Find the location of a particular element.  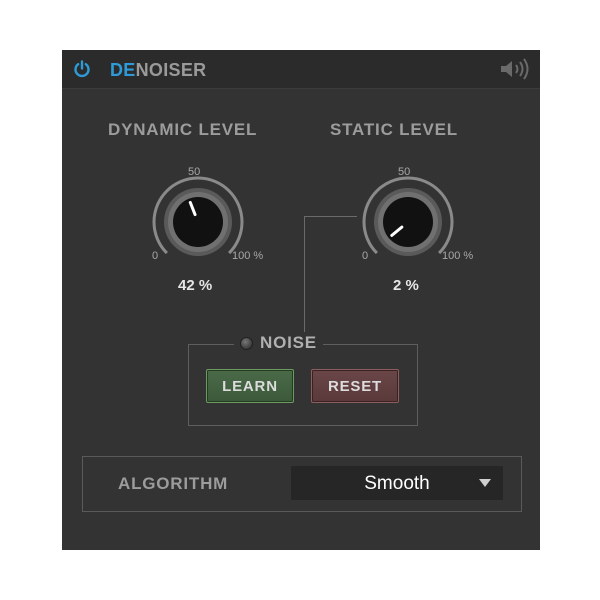

algorithm-label: ALGORITHM is located at coordinates (173, 483).